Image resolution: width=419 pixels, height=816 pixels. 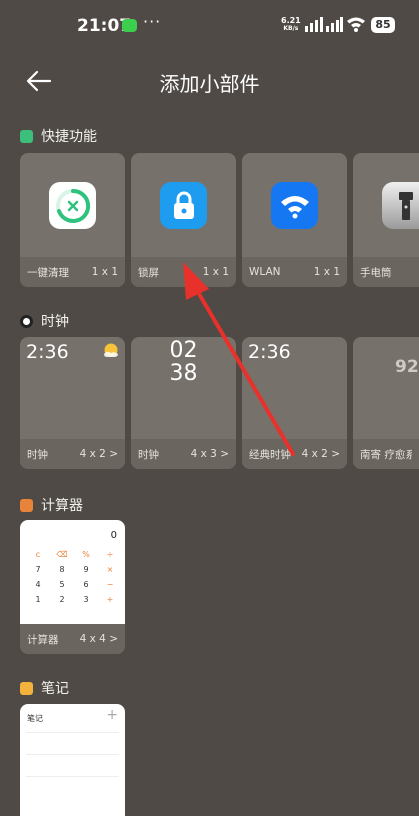 I want to click on widget-name: WLAN, so click(x=265, y=272).